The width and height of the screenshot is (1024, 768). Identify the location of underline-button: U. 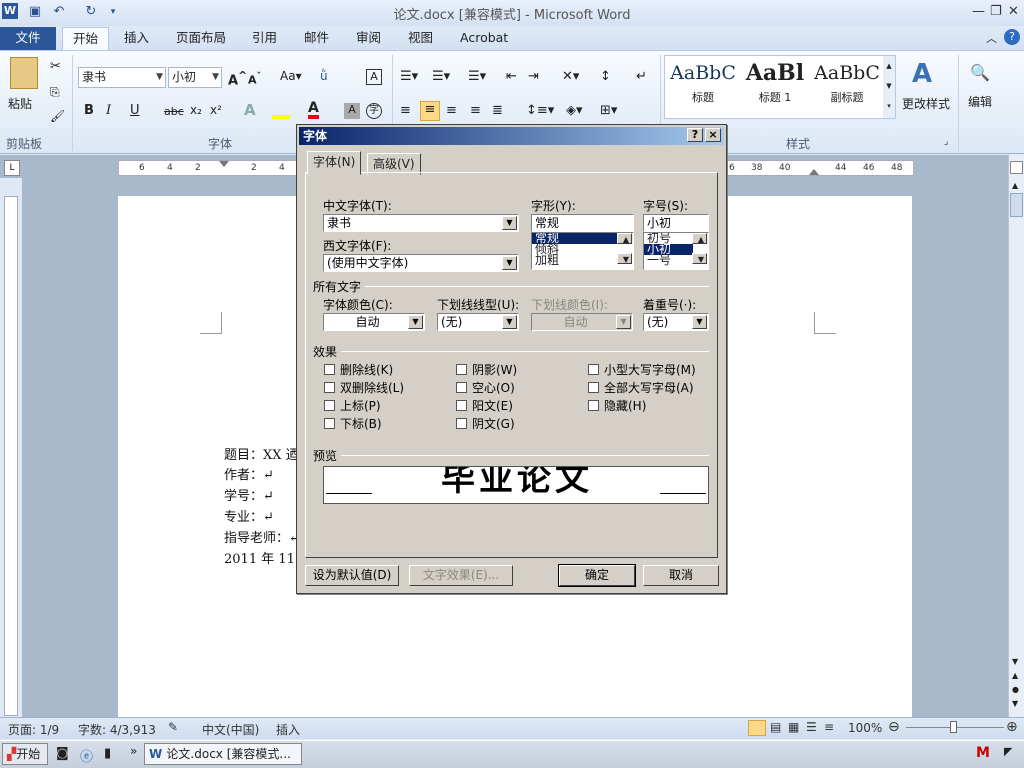
(135, 110).